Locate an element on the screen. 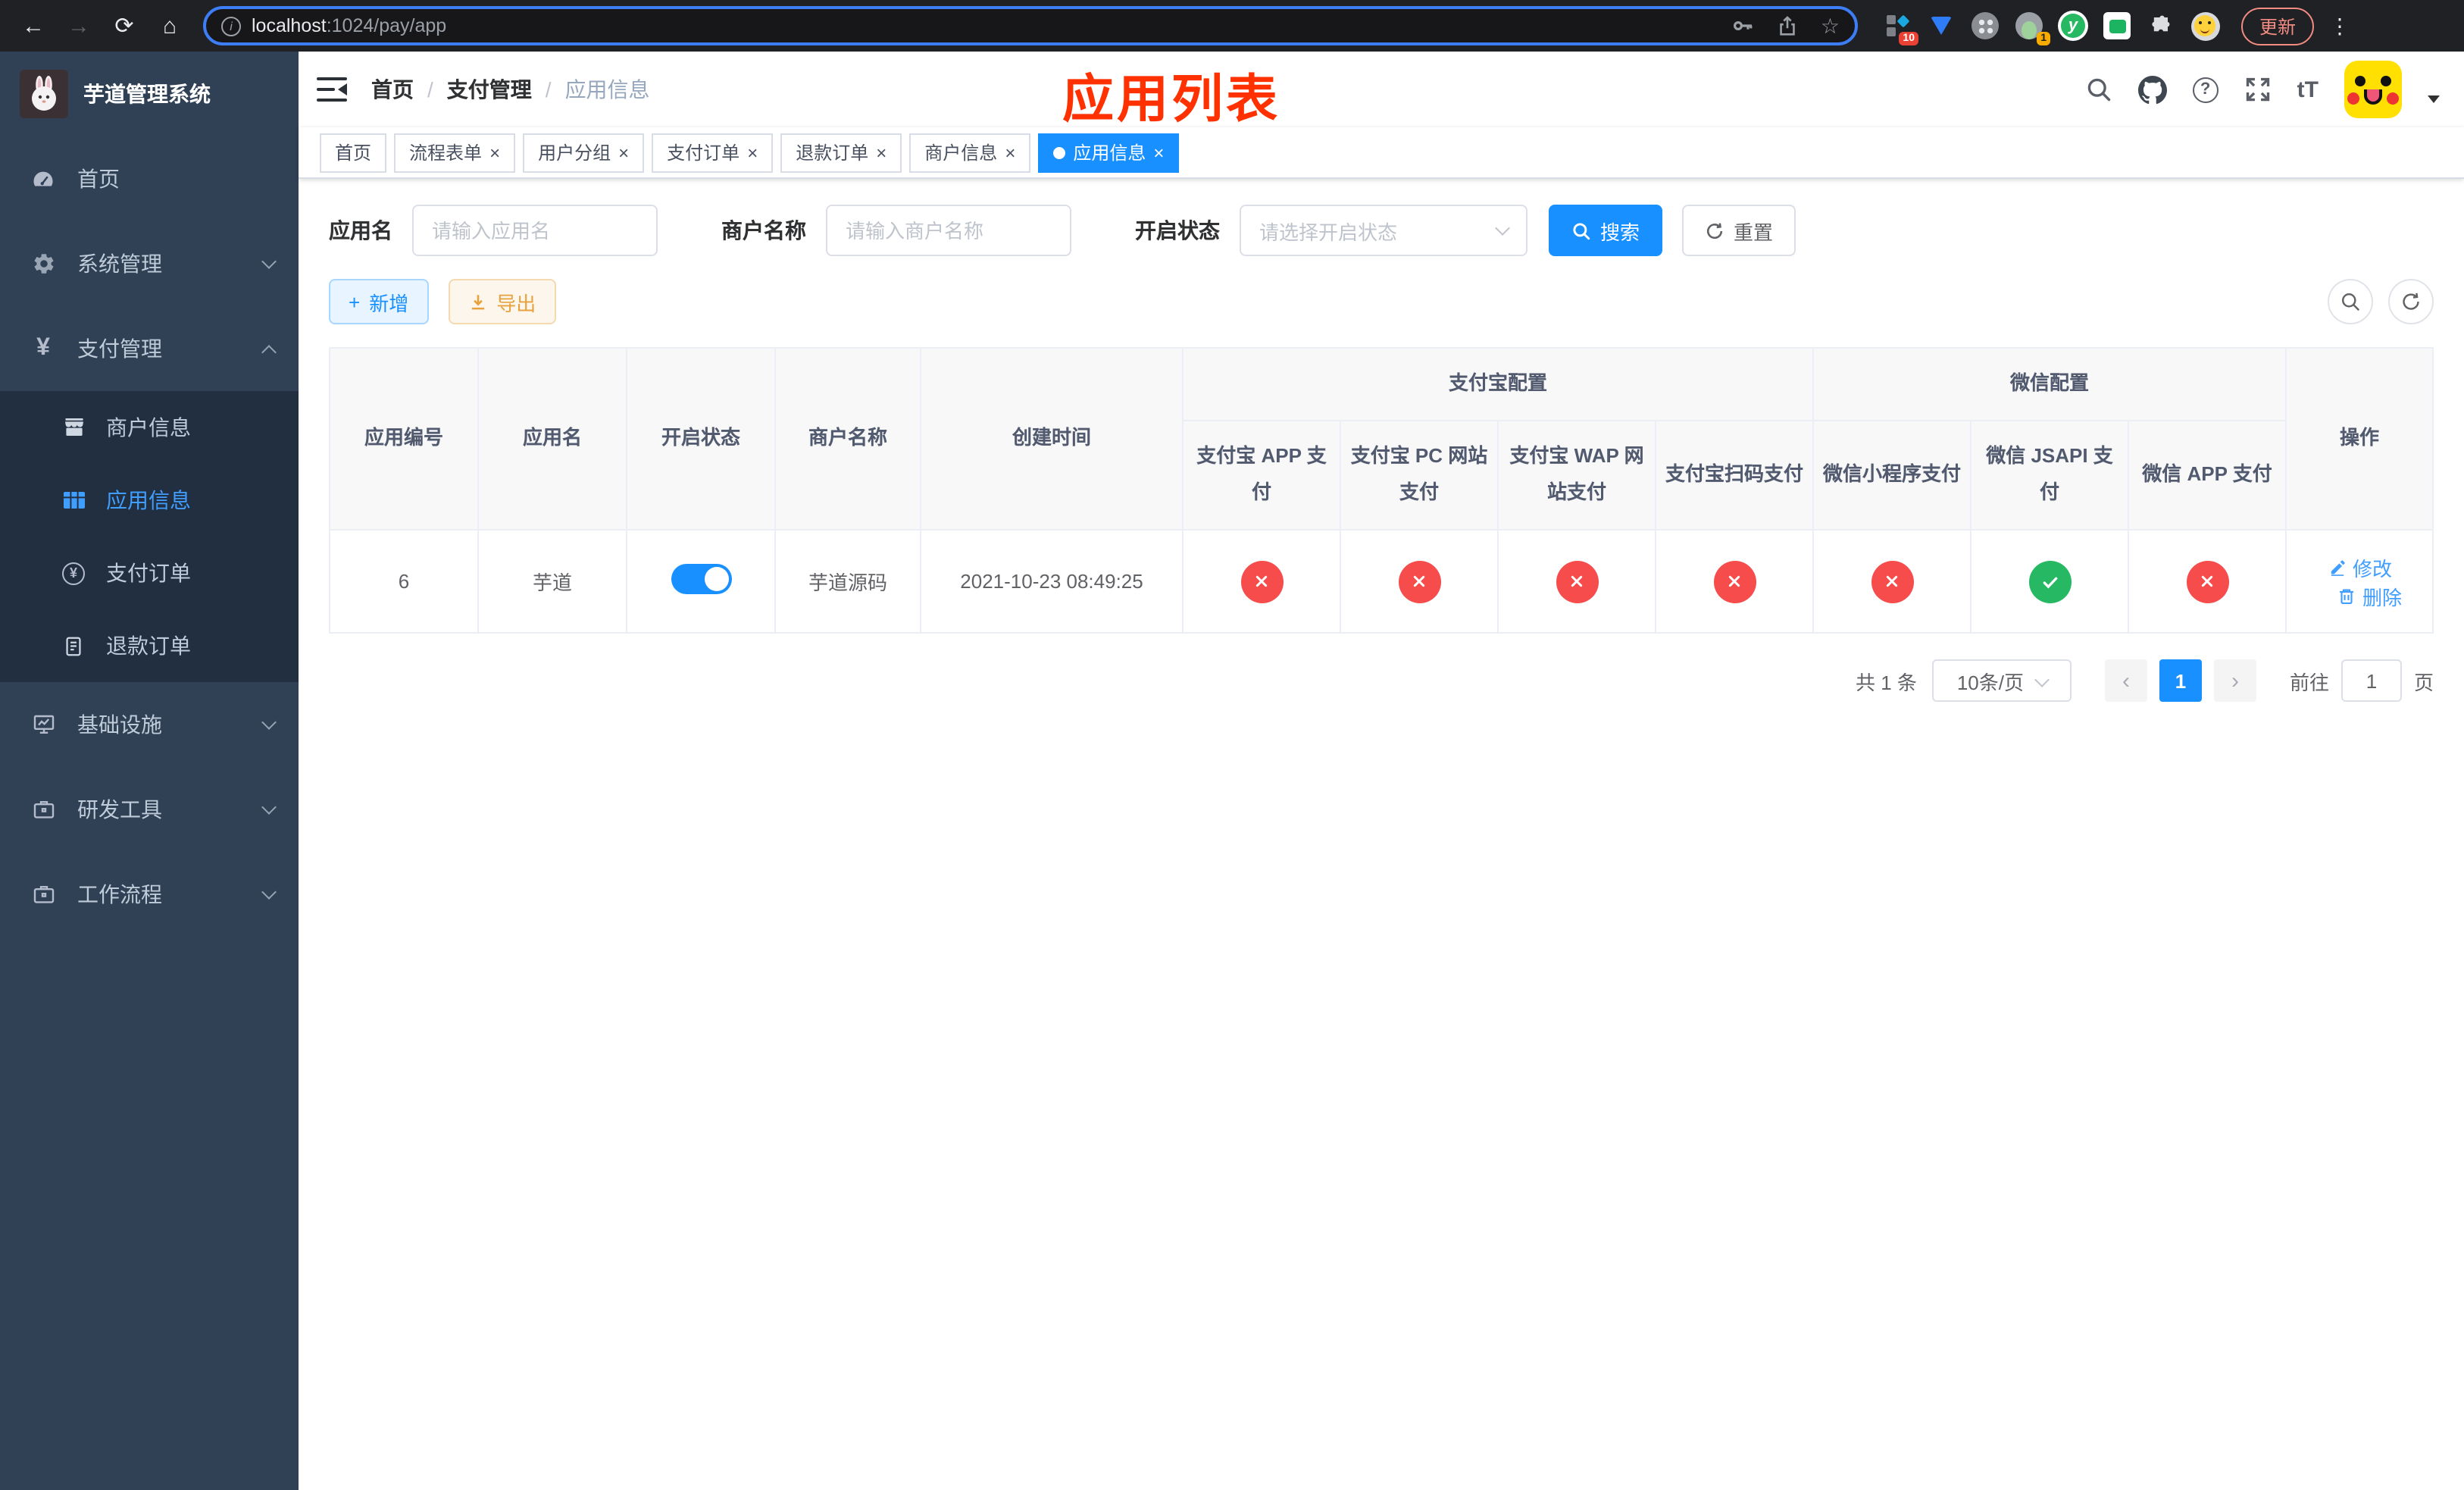 This screenshot has width=2464, height=1490. browser-reload-icon: ⟳ is located at coordinates (124, 26).